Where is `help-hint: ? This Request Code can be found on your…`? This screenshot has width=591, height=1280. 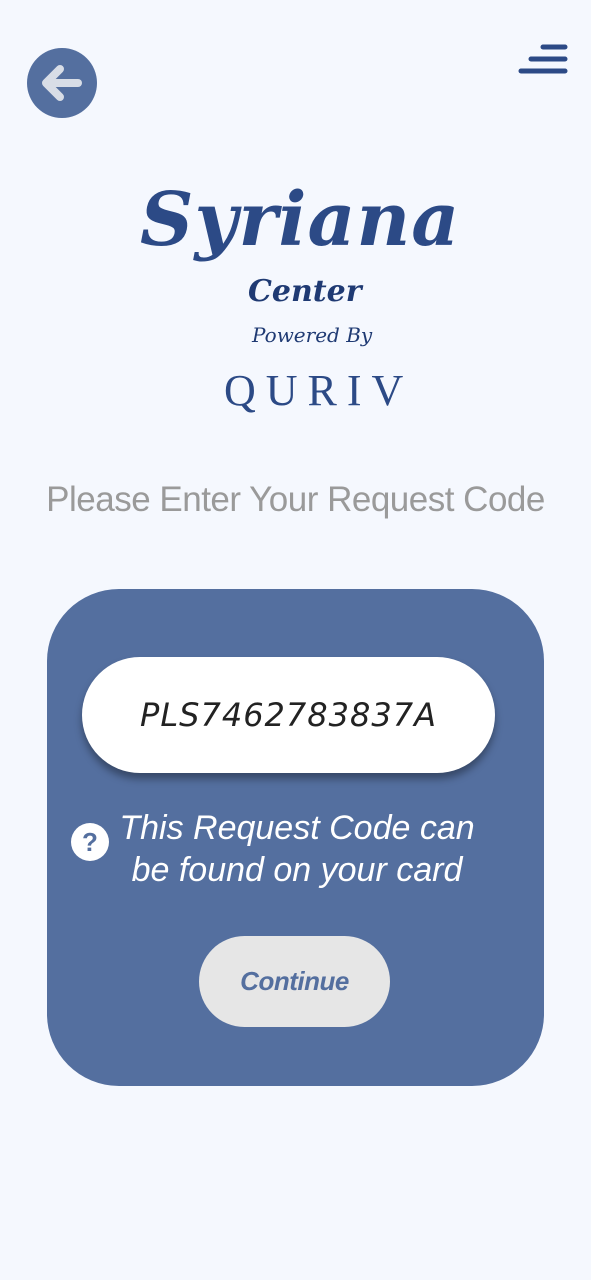
help-hint: ? This Request Code can be found on your… is located at coordinates (296, 852).